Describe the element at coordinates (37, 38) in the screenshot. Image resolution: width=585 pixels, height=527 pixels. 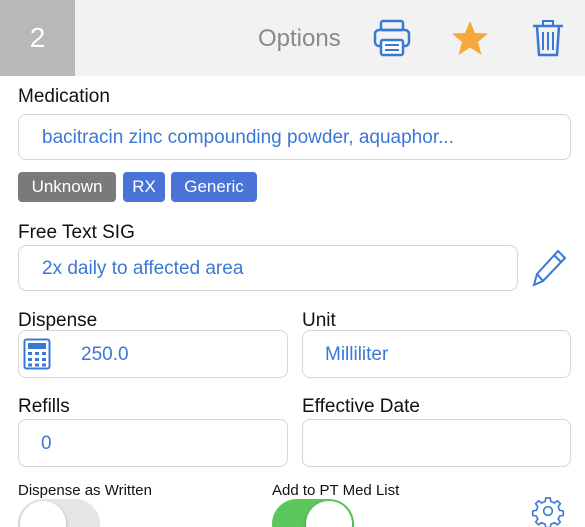
I see `selection-count: 2` at that location.